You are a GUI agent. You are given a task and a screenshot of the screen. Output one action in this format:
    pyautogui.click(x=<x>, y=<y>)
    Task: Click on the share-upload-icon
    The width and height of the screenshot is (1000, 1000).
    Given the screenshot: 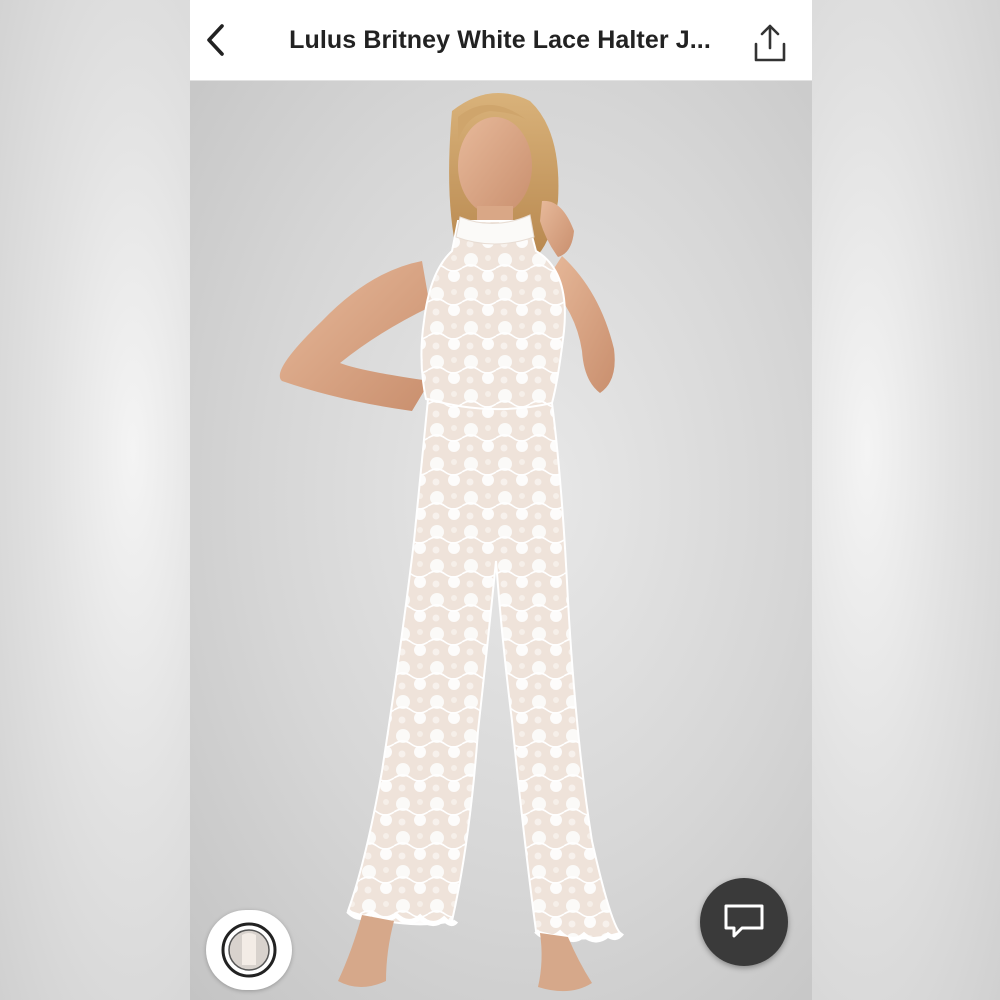 What is the action you would take?
    pyautogui.click(x=770, y=43)
    